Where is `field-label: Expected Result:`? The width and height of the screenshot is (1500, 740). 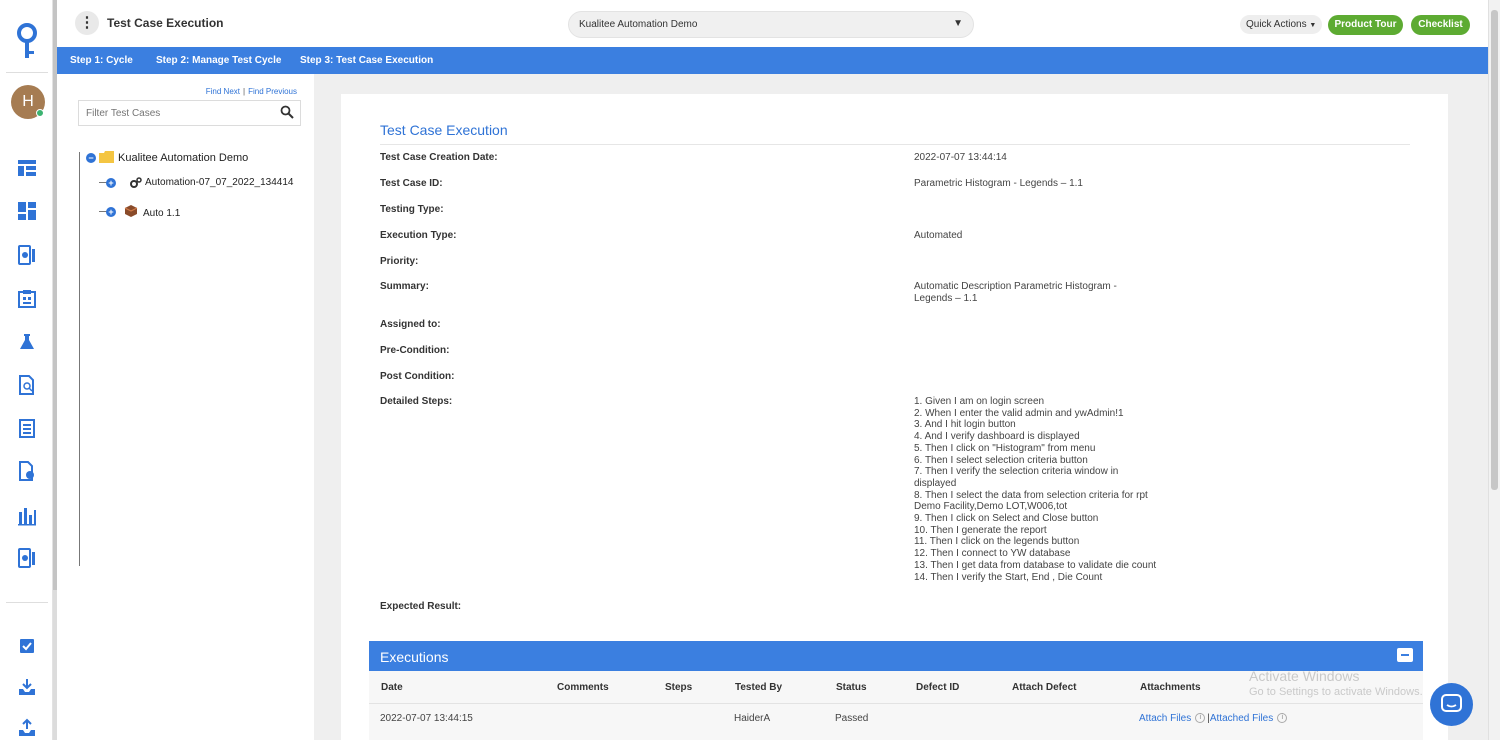
field-label: Expected Result: is located at coordinates (421, 606).